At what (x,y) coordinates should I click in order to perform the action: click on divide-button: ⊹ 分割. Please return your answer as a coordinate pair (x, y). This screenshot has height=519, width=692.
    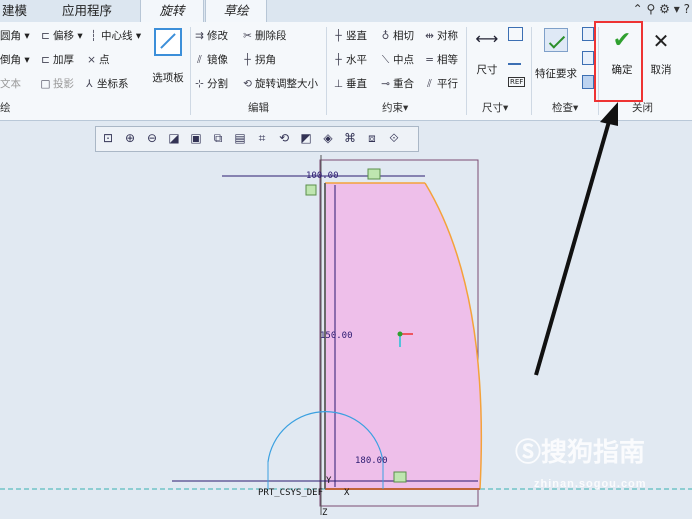
    Looking at the image, I should click on (211, 83).